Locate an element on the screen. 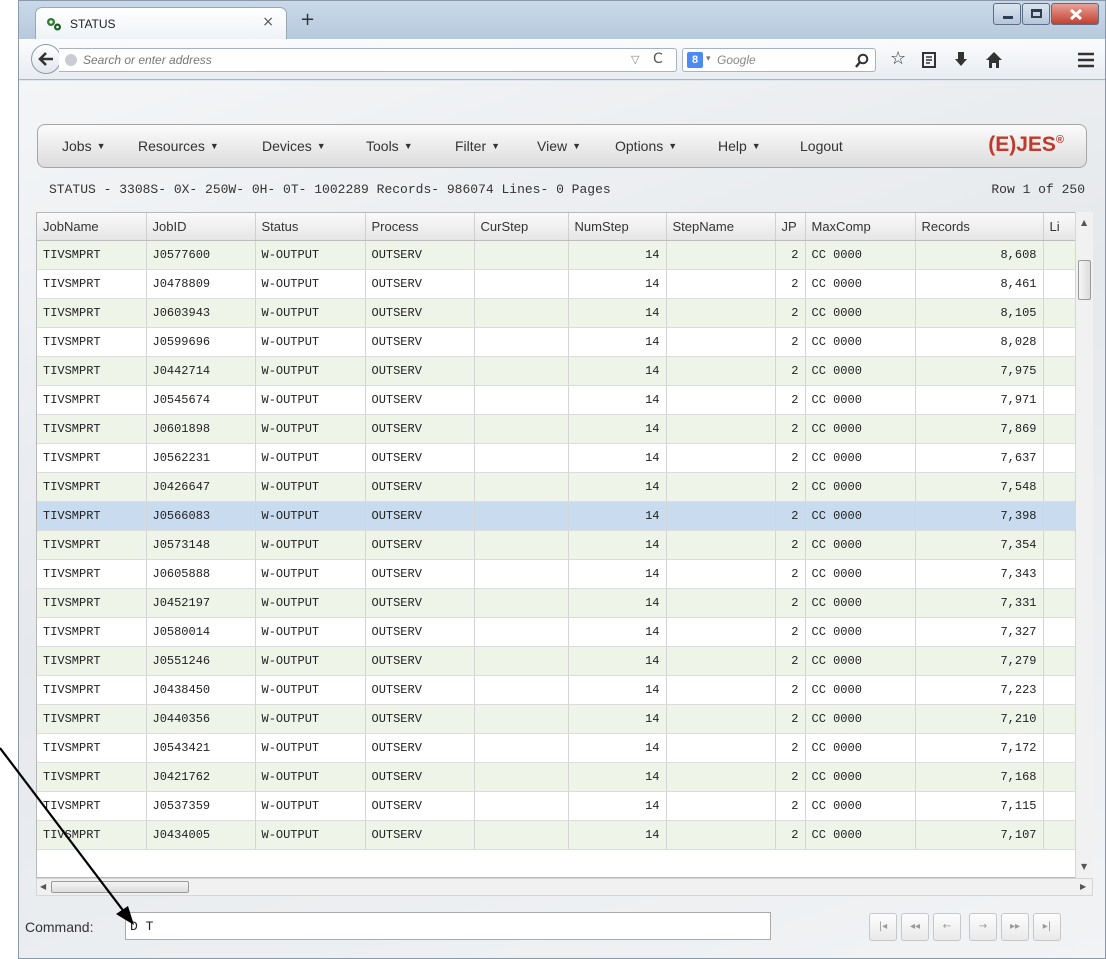 The width and height of the screenshot is (1106, 959). page-down-button: ▸▸ is located at coordinates (1015, 927).